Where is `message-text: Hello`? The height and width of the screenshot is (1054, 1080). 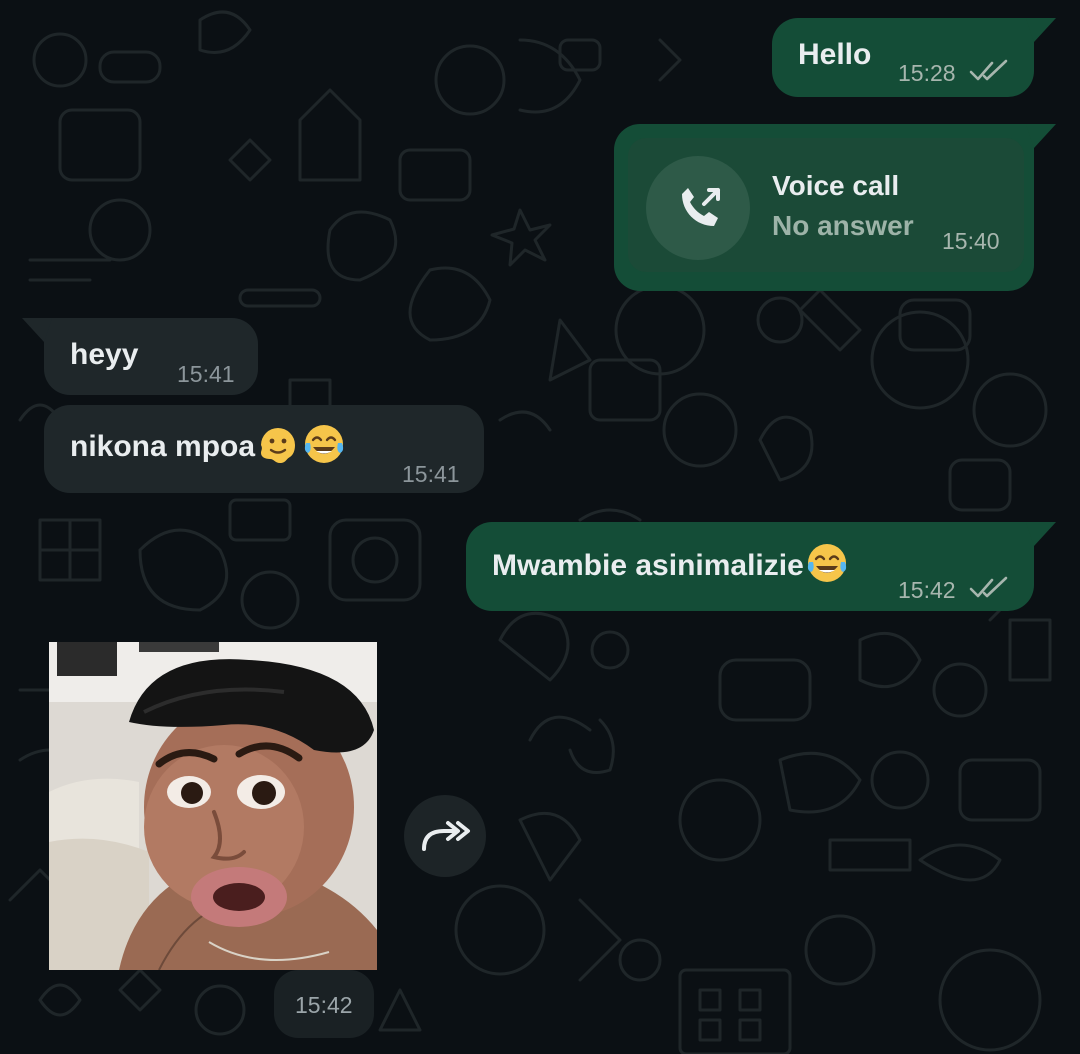
message-text: Hello is located at coordinates (835, 54).